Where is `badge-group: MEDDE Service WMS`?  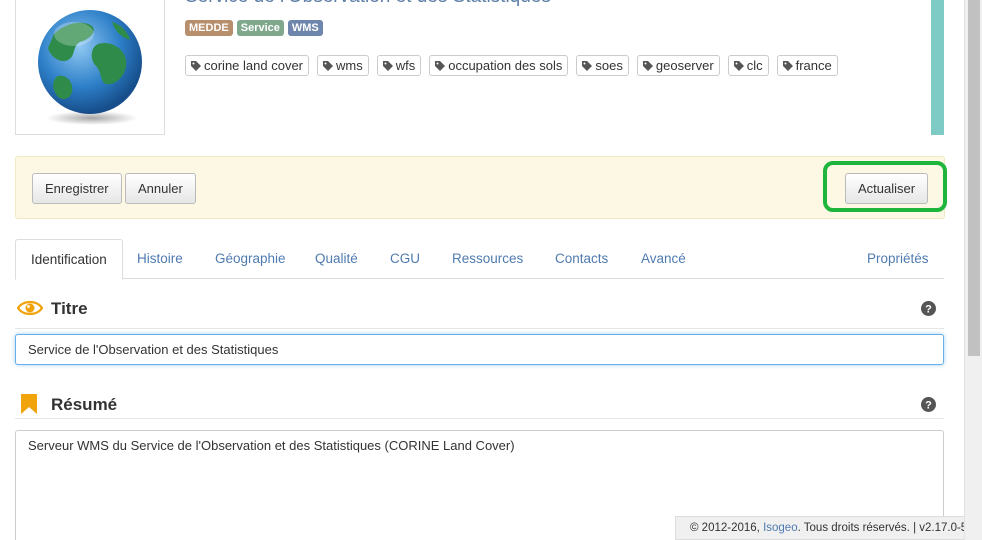 badge-group: MEDDE Service WMS is located at coordinates (254, 28).